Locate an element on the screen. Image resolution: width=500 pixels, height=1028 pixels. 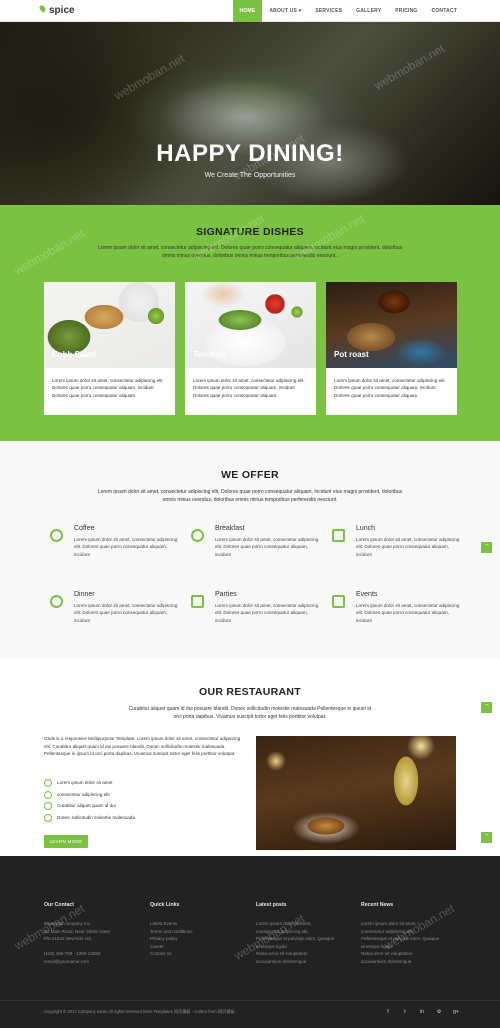
list-item: Curabitur aliquet quam id dui is located at coordinates (90, 808).